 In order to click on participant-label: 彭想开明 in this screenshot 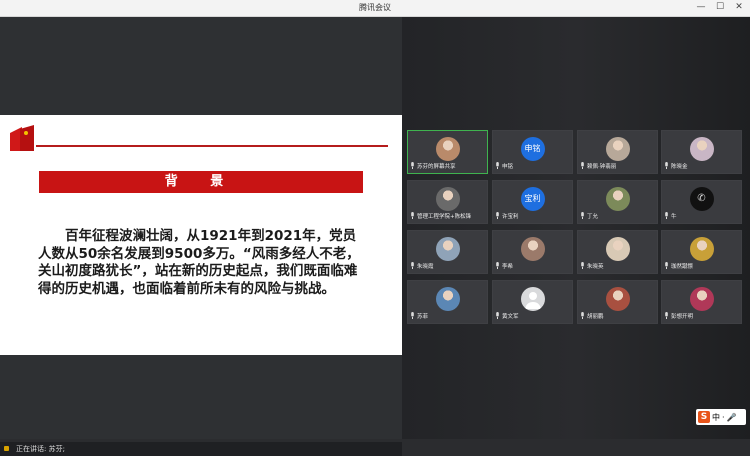, I will do `click(679, 317)`.